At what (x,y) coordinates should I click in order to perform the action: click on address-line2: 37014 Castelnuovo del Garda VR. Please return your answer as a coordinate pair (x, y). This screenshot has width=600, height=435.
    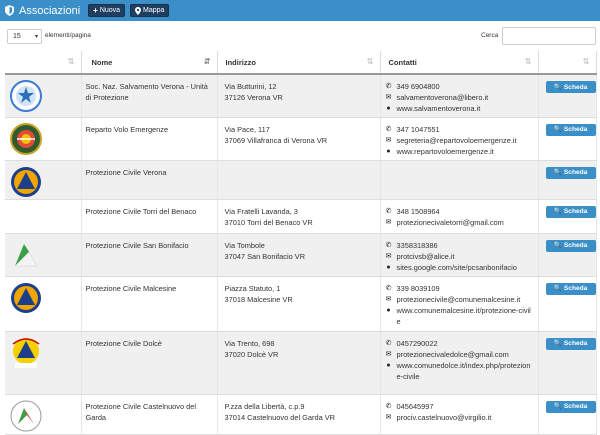
    Looking at the image, I should click on (280, 417).